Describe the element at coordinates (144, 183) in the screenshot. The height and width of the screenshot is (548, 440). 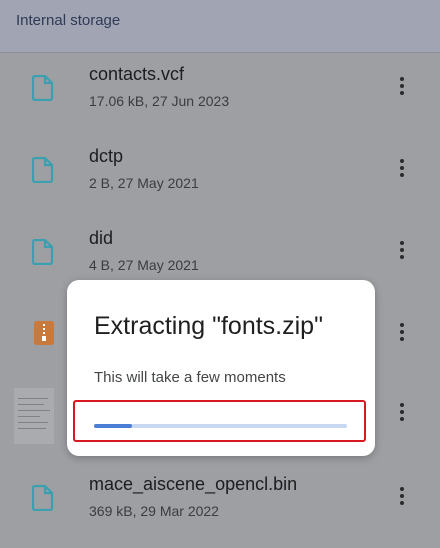
I see `file-meta: 2 B, 27 May 2021` at that location.